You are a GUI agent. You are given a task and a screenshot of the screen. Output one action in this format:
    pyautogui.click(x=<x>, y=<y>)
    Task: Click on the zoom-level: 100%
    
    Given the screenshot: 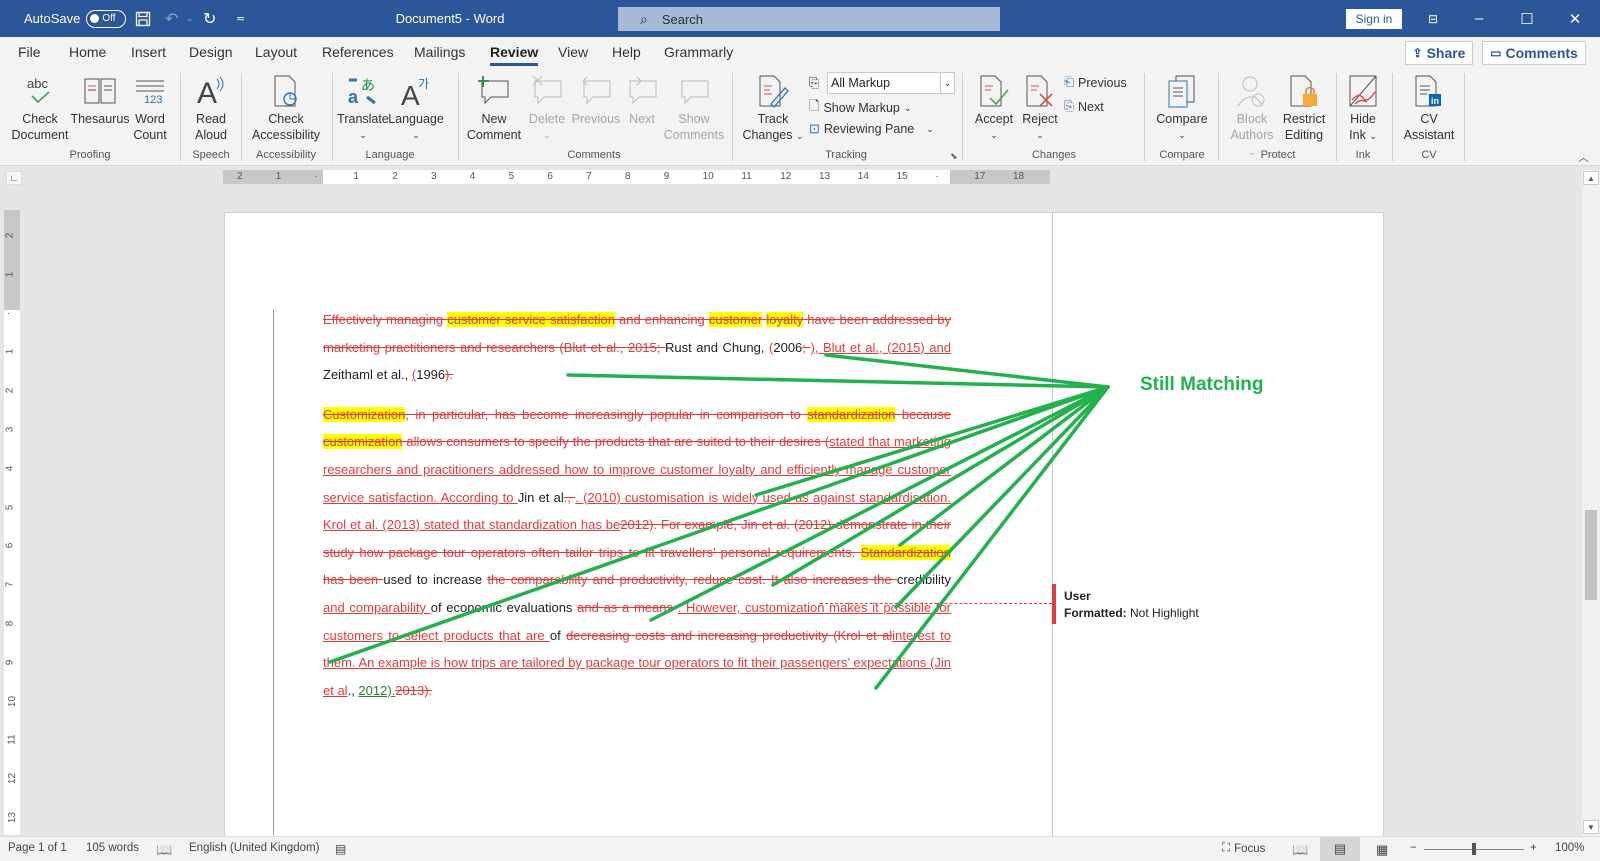 What is the action you would take?
    pyautogui.click(x=1569, y=848)
    